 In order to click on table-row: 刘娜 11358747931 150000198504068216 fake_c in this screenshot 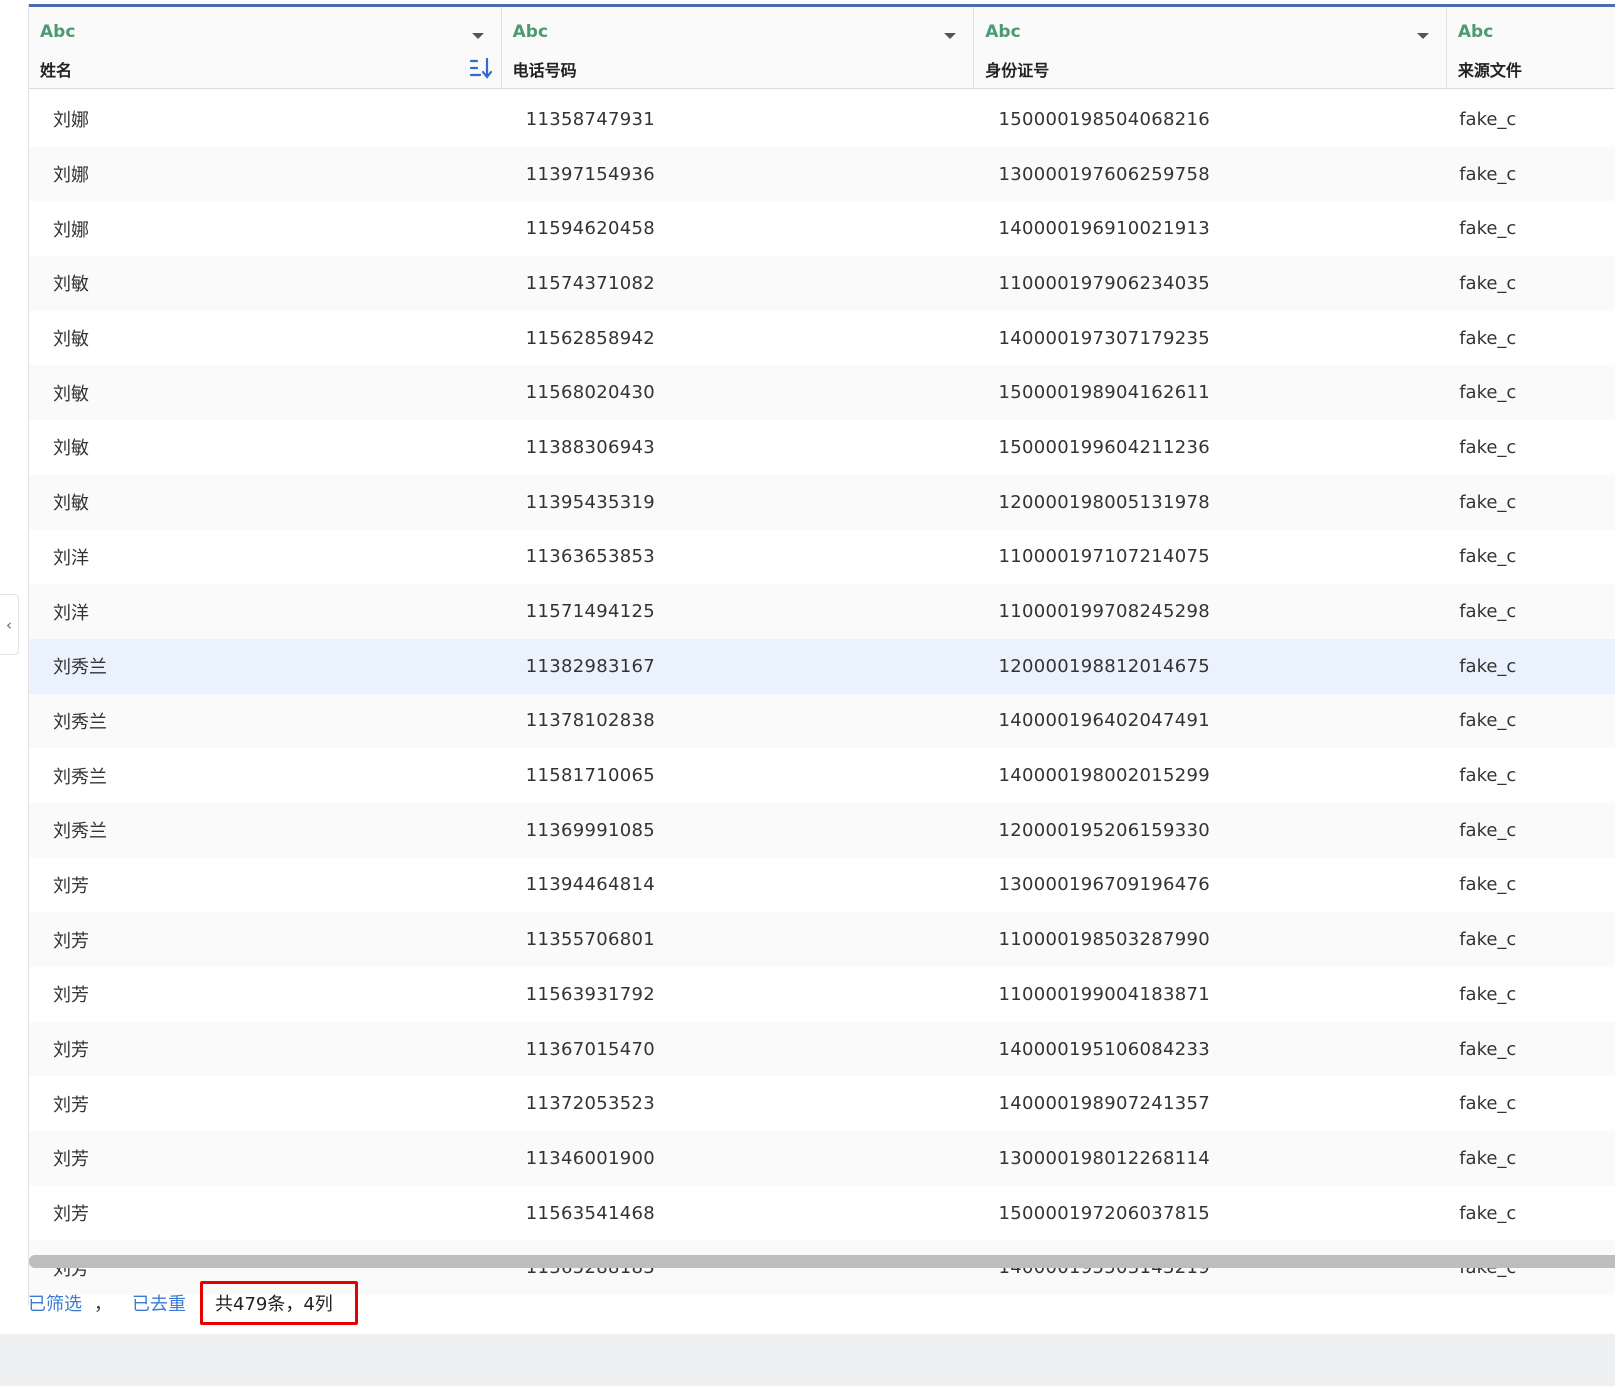, I will do `click(822, 119)`.